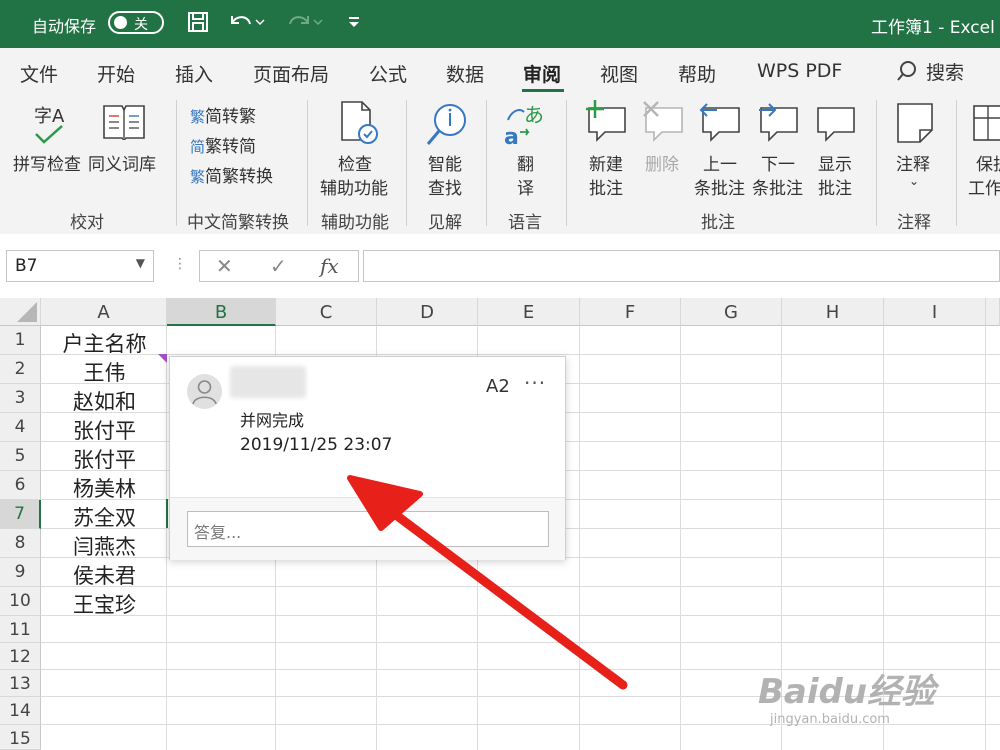 This screenshot has height=750, width=1000. What do you see at coordinates (606, 186) in the screenshot?
I see `new-comment-label-2: 批注` at bounding box center [606, 186].